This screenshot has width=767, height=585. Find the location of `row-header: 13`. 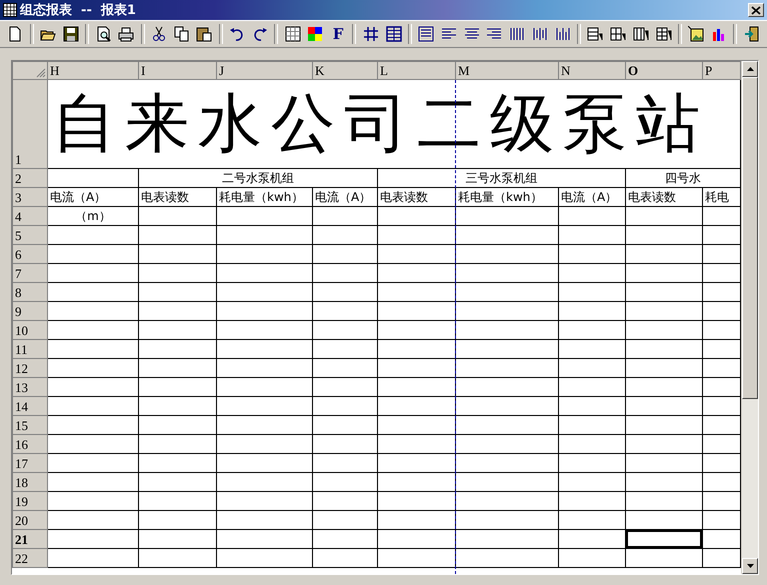

row-header: 13 is located at coordinates (30, 387).